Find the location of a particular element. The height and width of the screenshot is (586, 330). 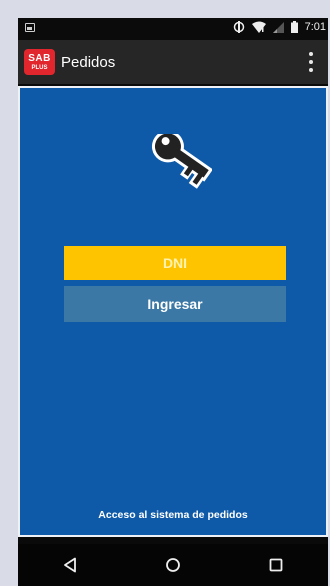

ingresar-button: Ingresar is located at coordinates (175, 304).